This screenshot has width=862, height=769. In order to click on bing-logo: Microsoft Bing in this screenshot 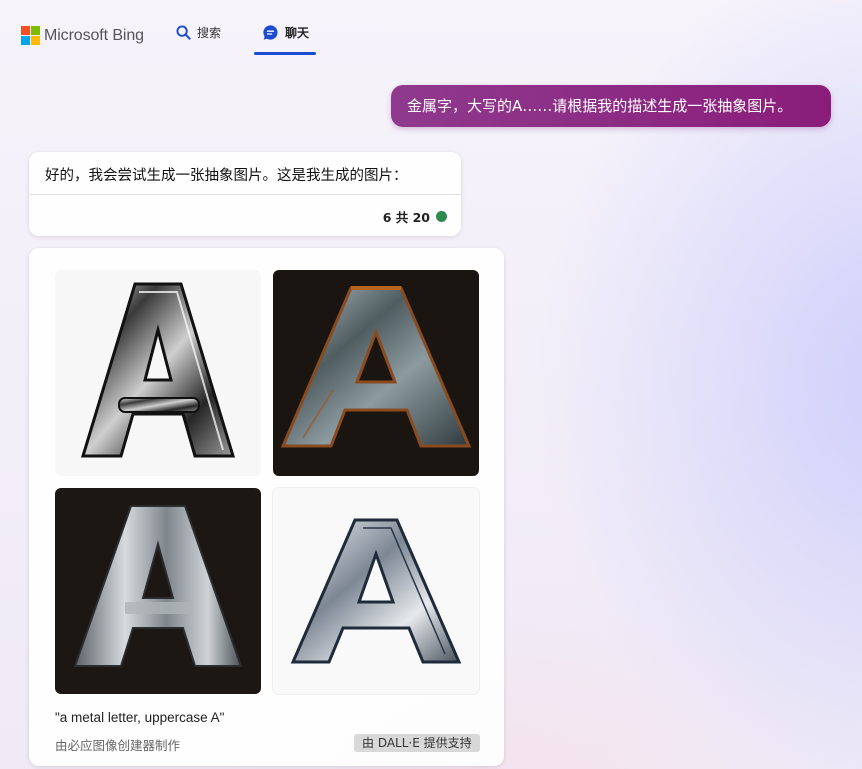, I will do `click(82, 35)`.